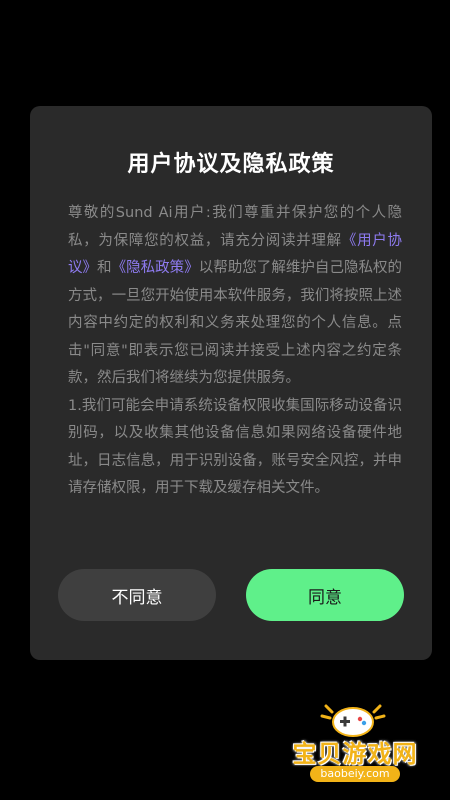  What do you see at coordinates (355, 774) in the screenshot?
I see `watermark-url: baobeiy.com` at bounding box center [355, 774].